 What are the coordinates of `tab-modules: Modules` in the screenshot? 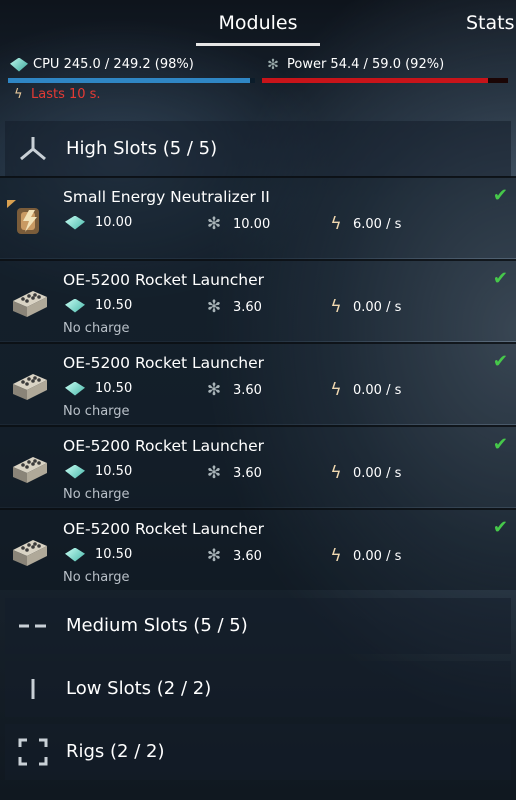 It's located at (258, 23).